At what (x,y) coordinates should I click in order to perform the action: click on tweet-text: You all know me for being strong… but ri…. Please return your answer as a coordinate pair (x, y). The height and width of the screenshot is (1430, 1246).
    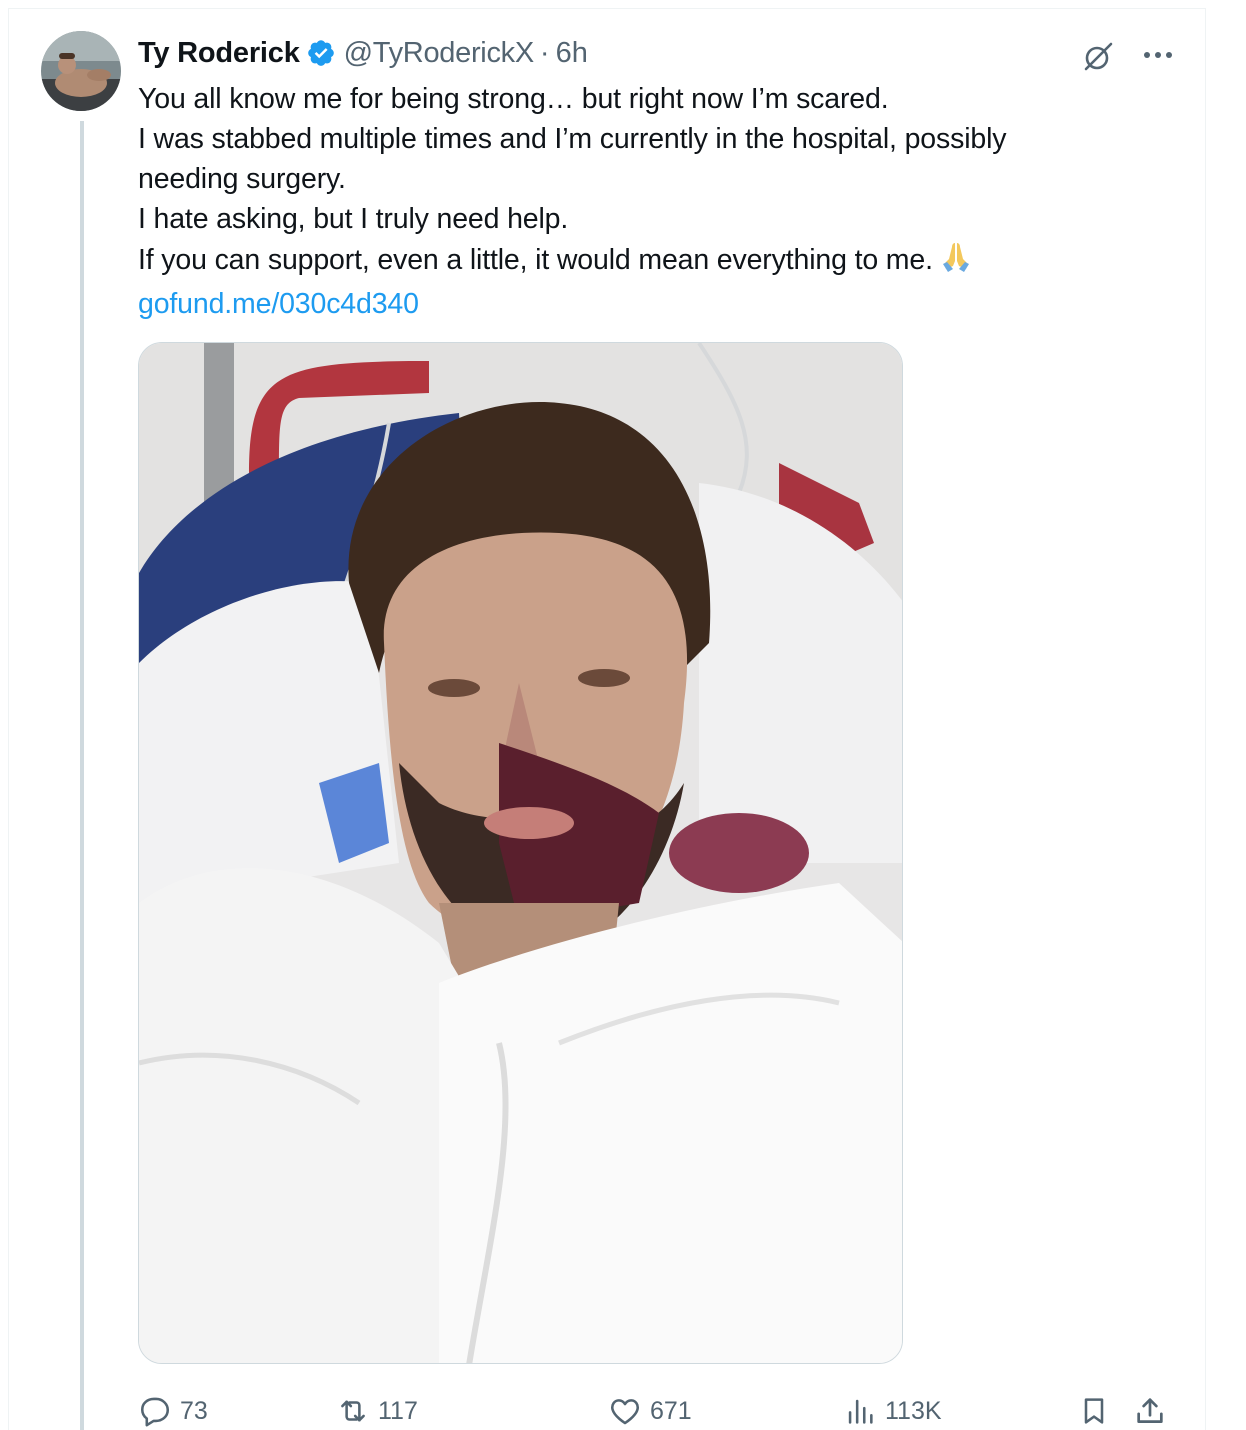
    Looking at the image, I should click on (638, 201).